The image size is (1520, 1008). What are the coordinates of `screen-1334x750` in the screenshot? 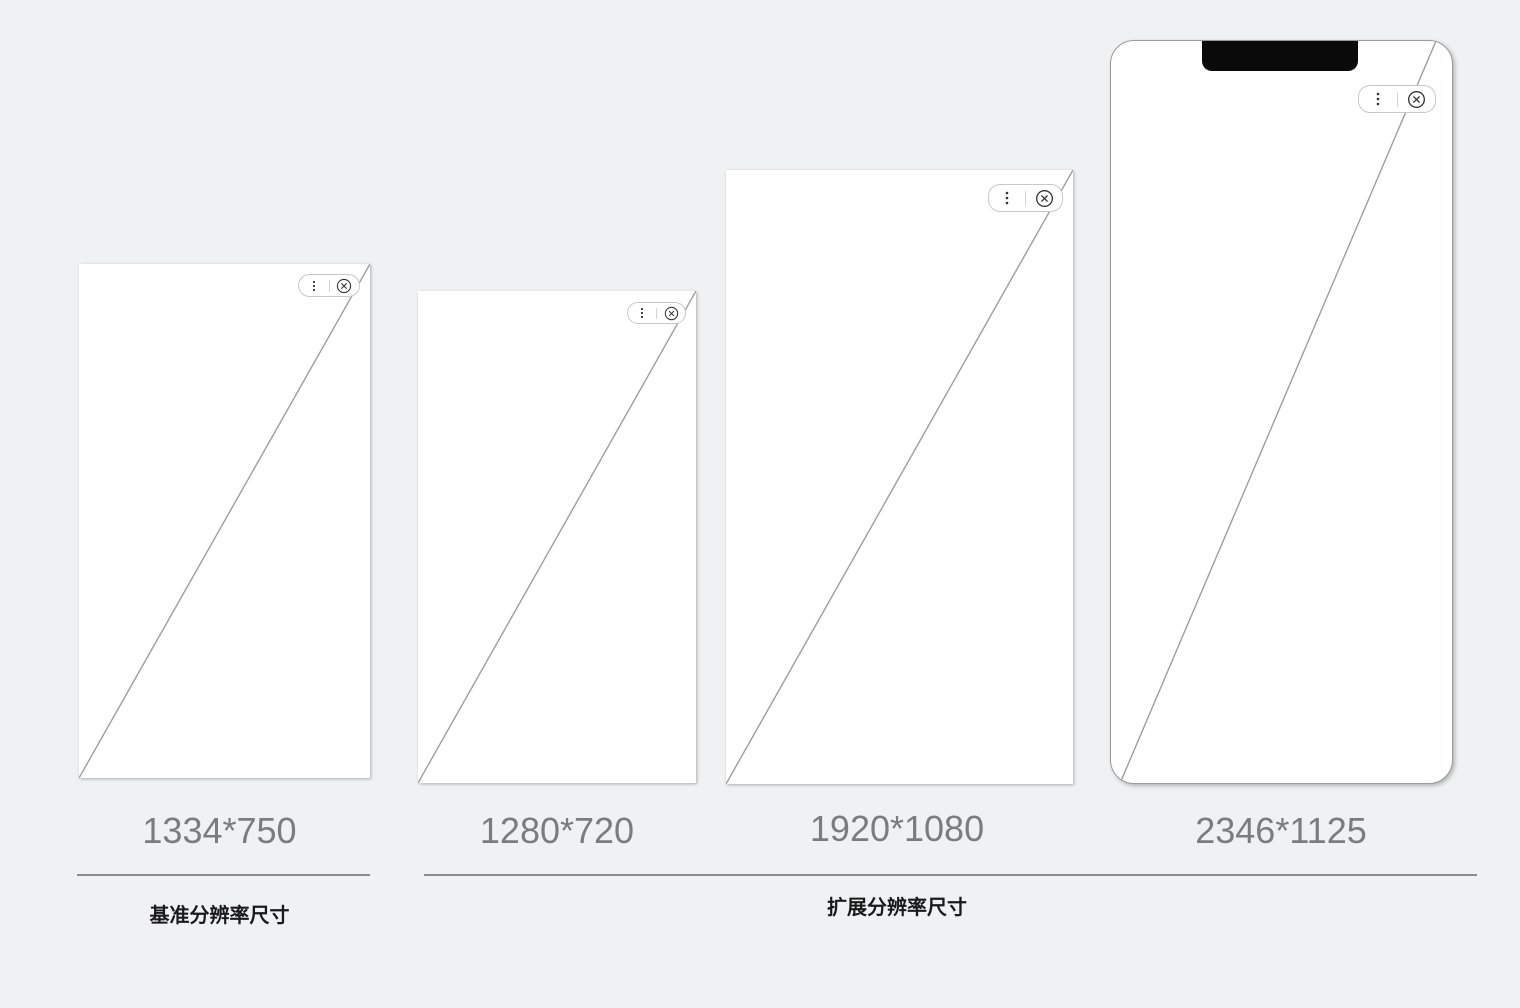 It's located at (224, 521).